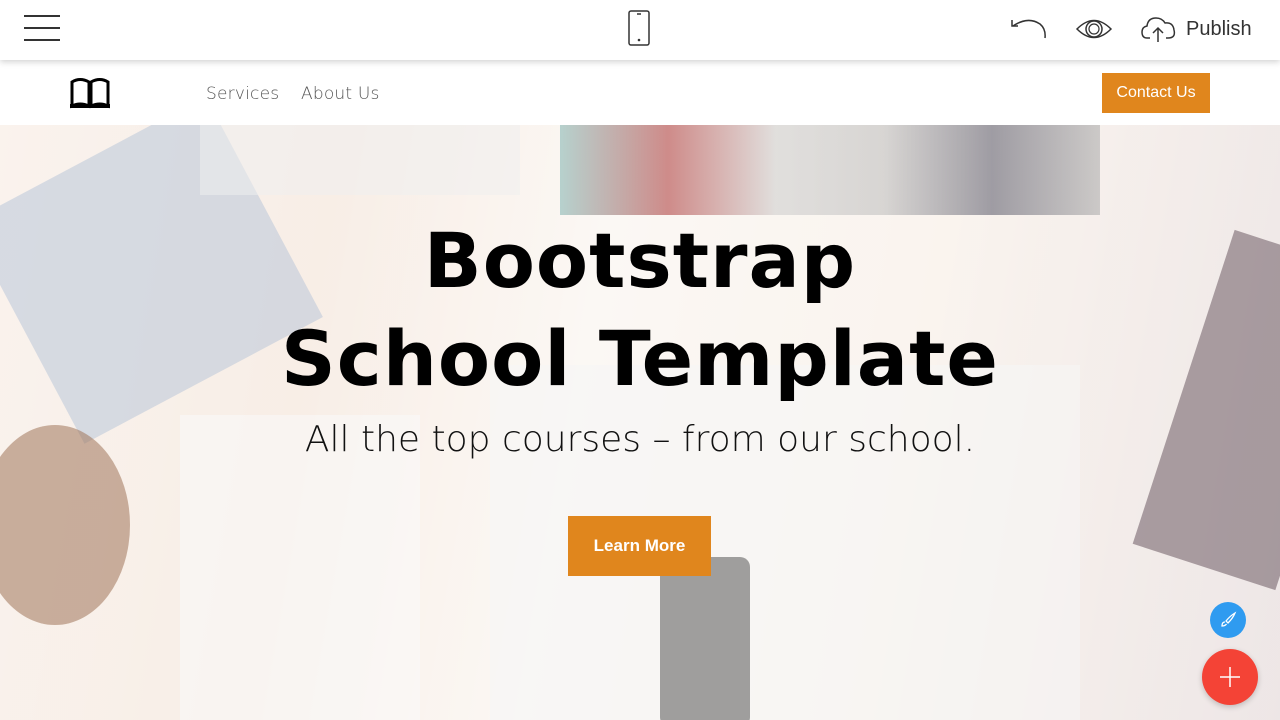 This screenshot has width=1280, height=720. I want to click on hamburger-menu-icon, so click(42, 28).